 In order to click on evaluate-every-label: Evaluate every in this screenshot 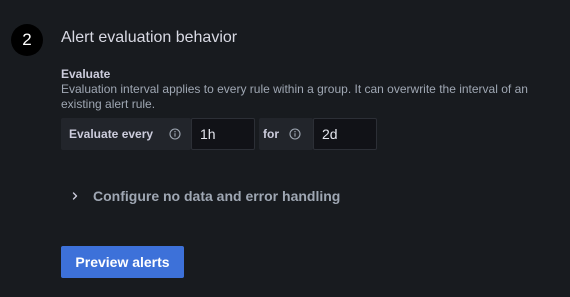, I will do `click(111, 134)`.